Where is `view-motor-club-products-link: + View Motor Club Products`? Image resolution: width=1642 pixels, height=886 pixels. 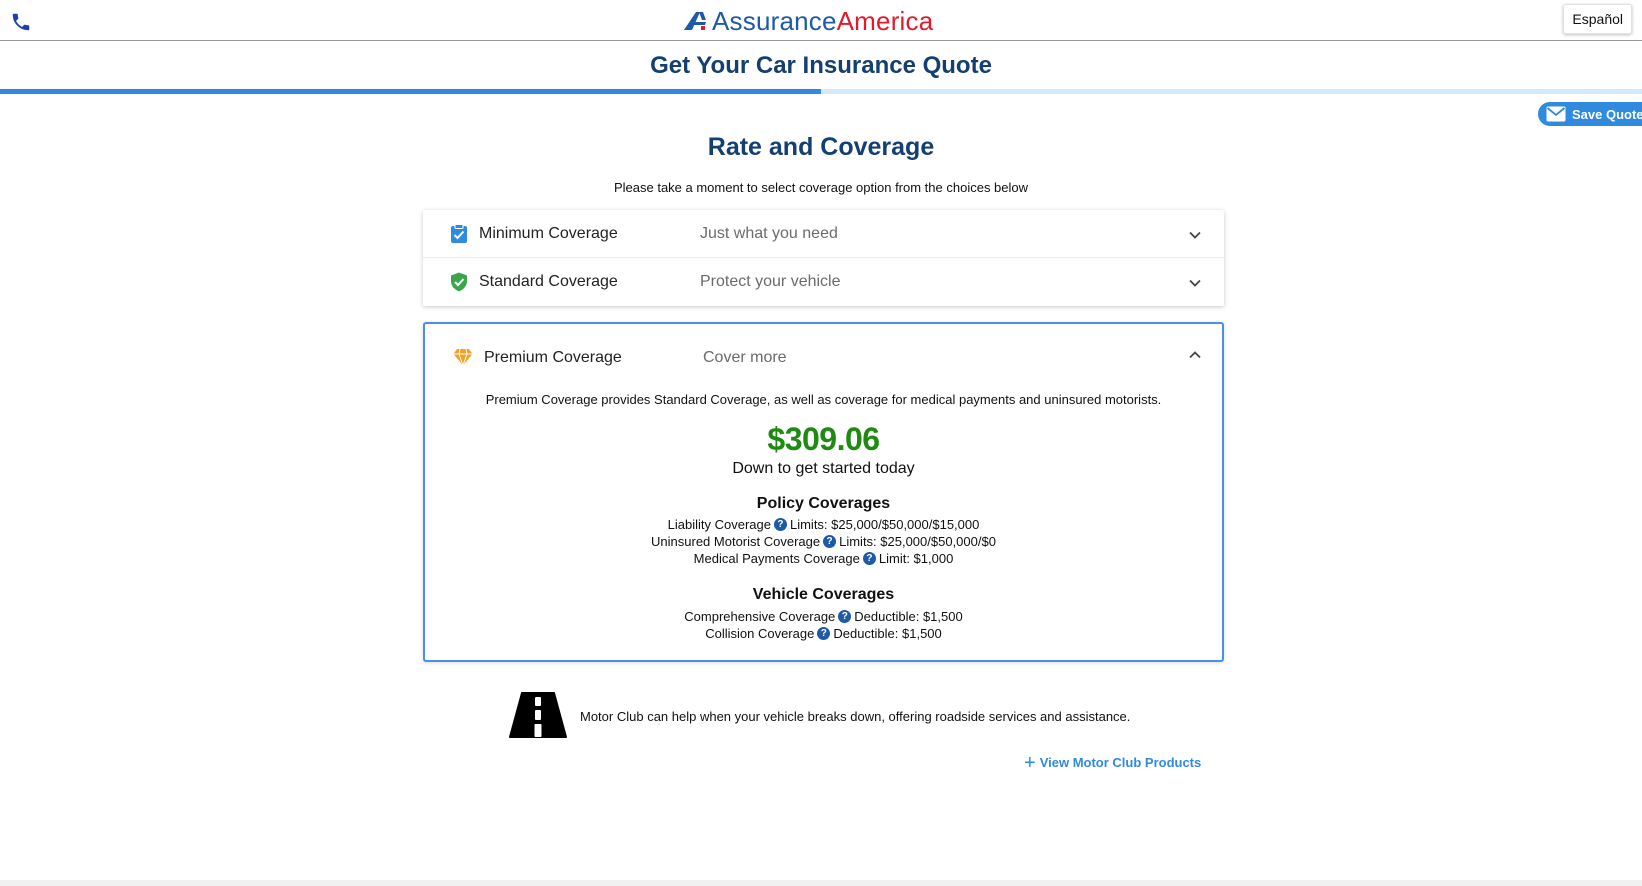 view-motor-club-products-link: + View Motor Club Products is located at coordinates (1113, 762).